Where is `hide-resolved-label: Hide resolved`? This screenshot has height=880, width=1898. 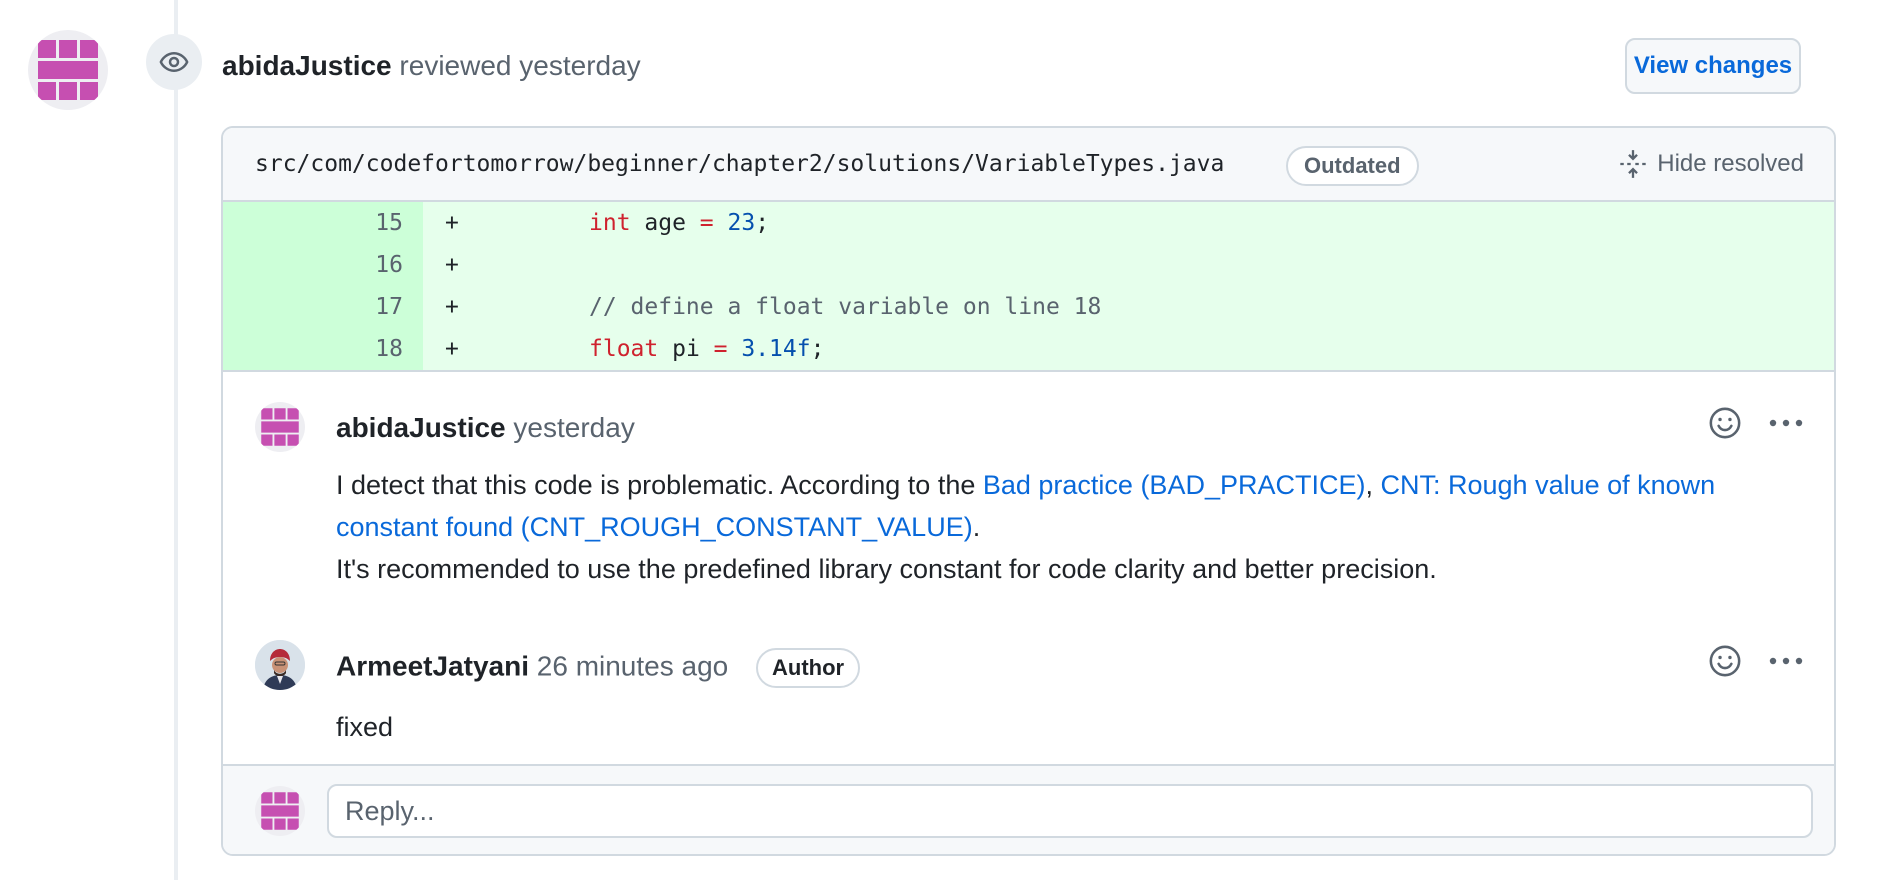
hide-resolved-label: Hide resolved is located at coordinates (1730, 163).